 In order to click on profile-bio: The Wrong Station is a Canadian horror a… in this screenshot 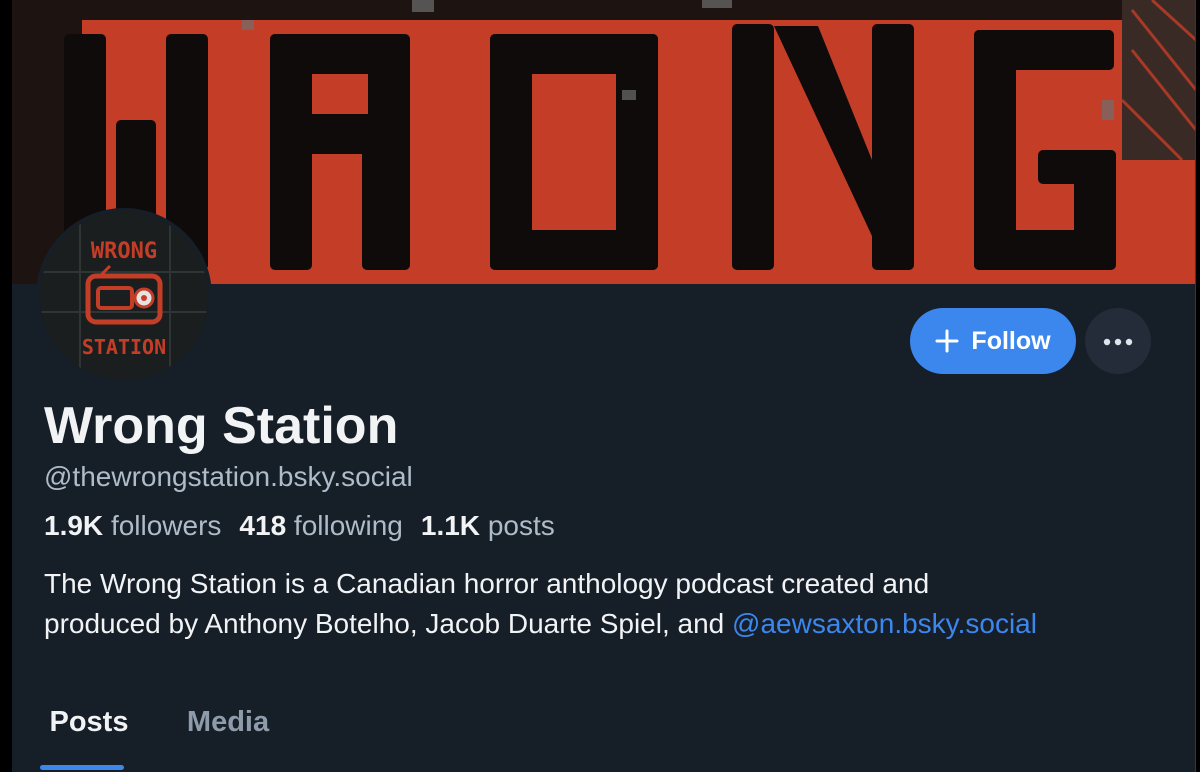, I will do `click(609, 604)`.